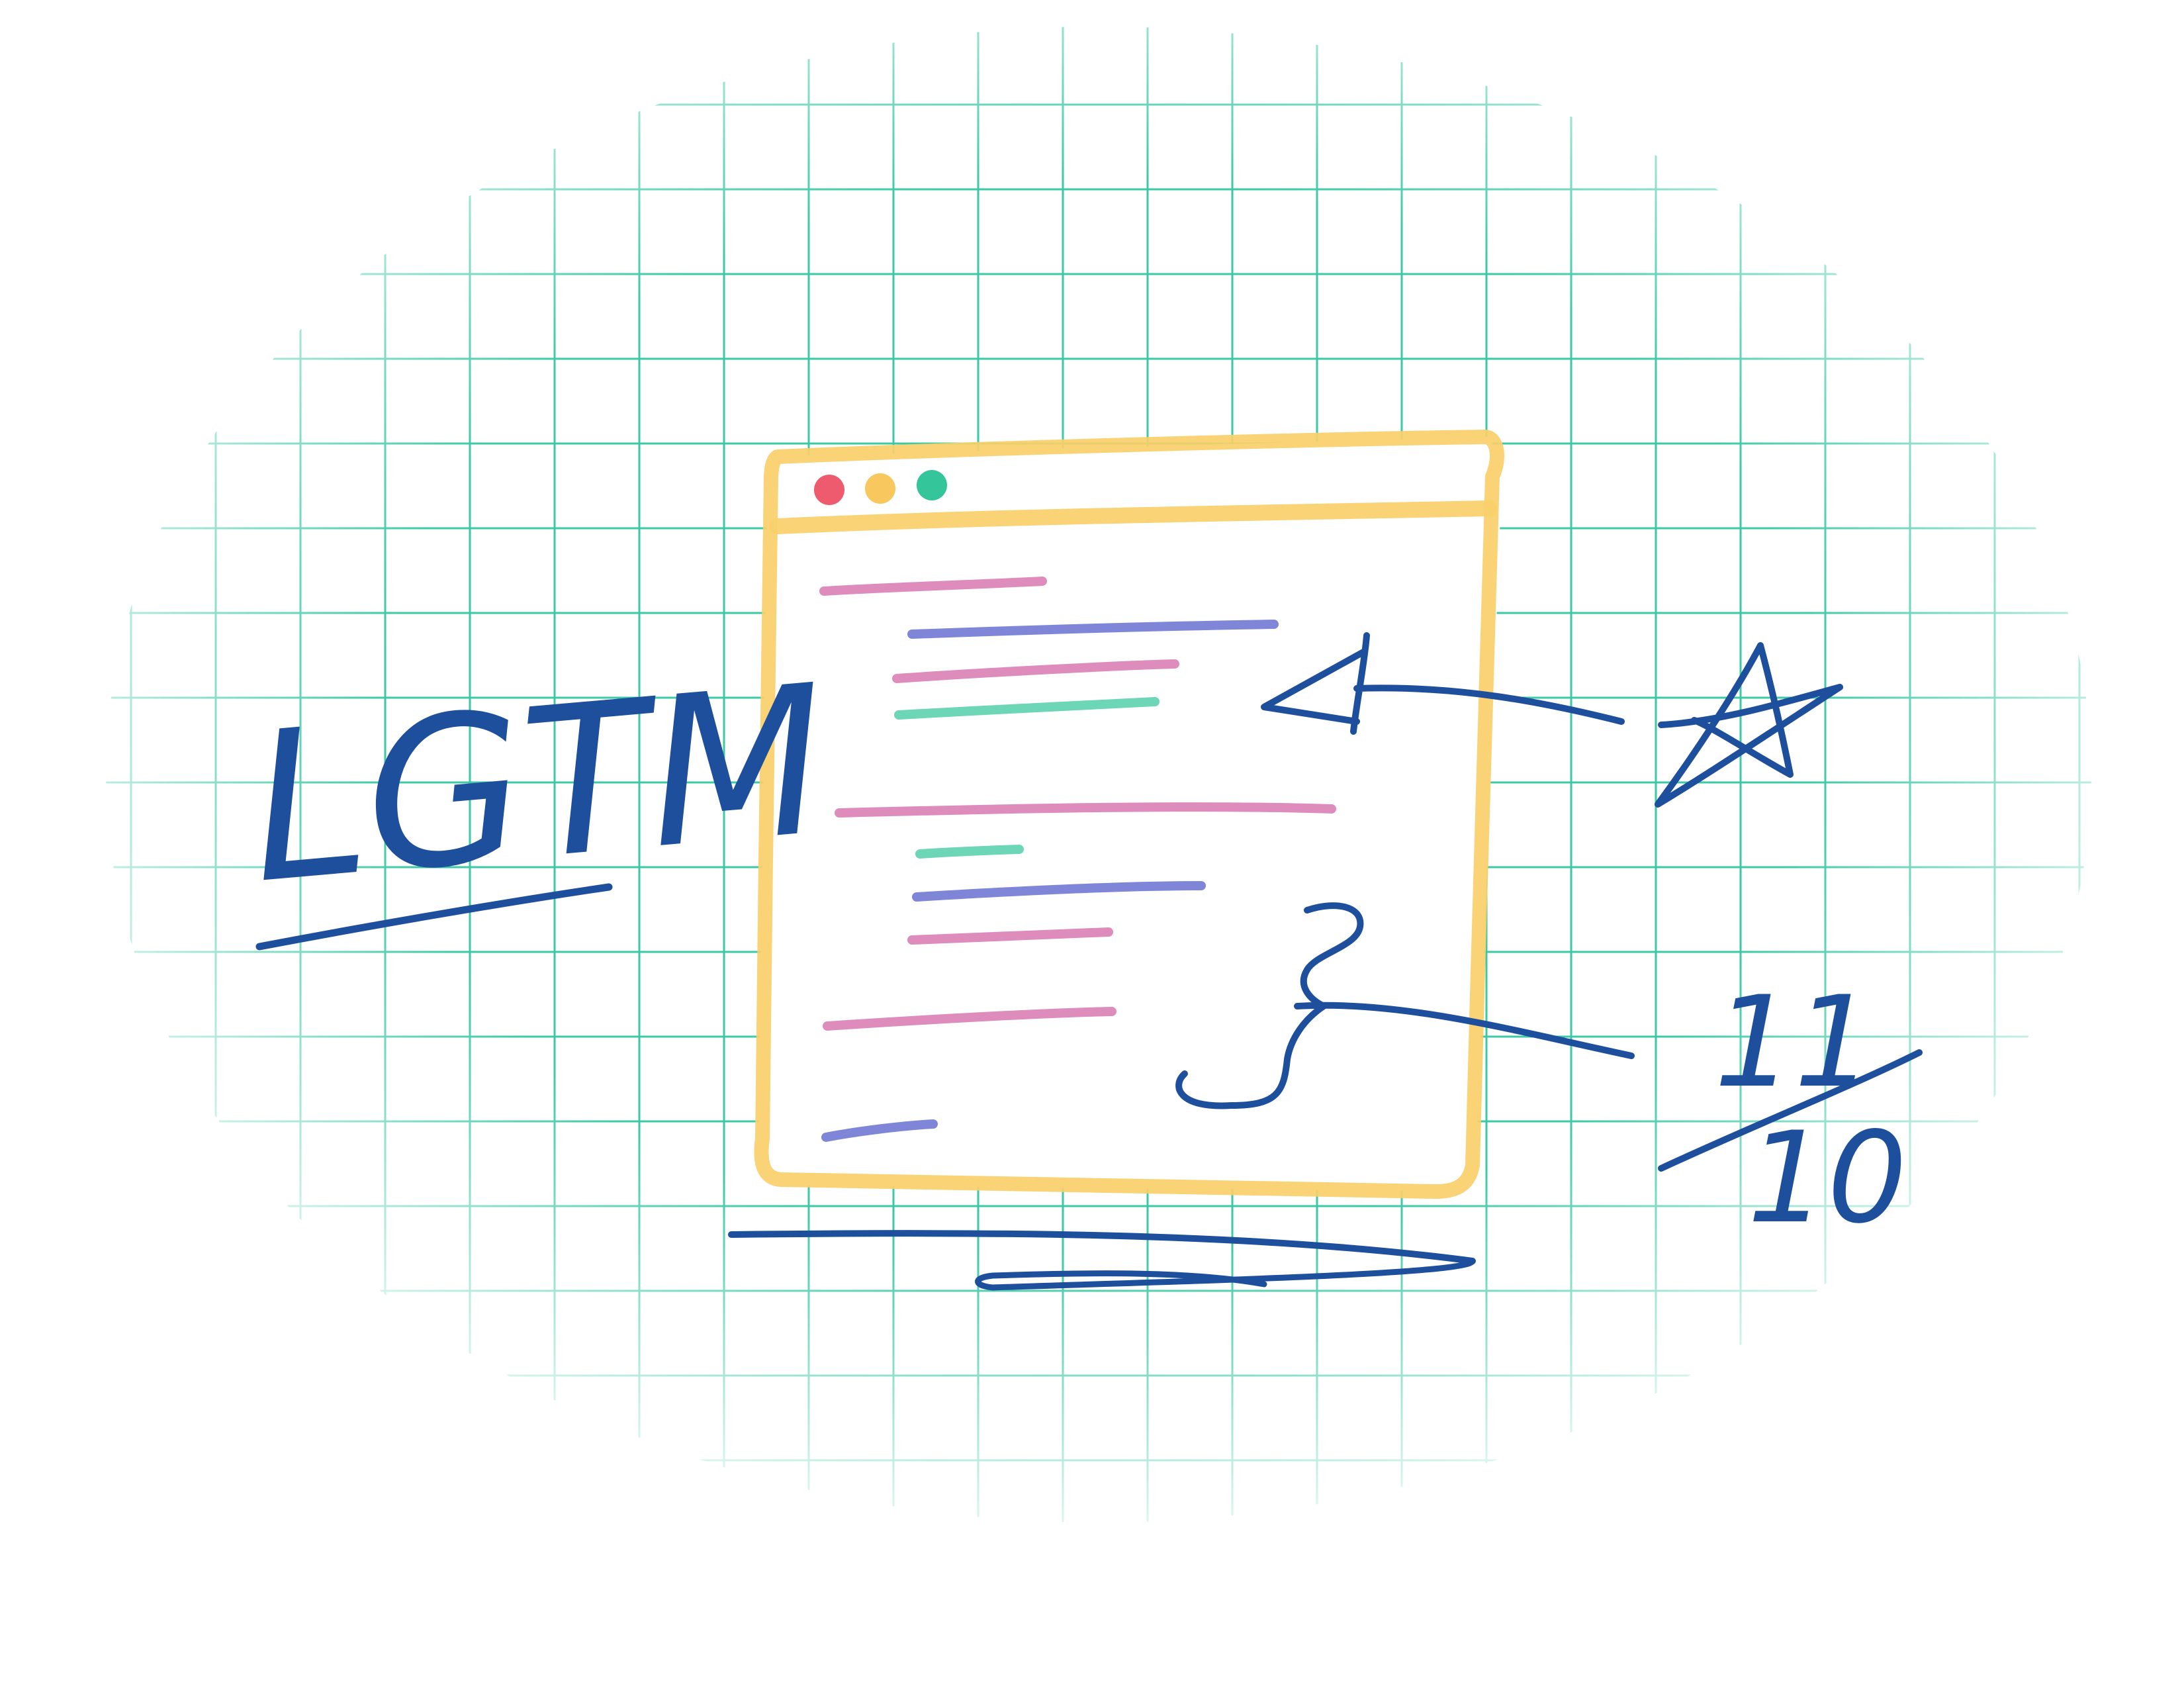 The width and height of the screenshot is (2184, 1688). What do you see at coordinates (970, 852) in the screenshot?
I see `code-line` at bounding box center [970, 852].